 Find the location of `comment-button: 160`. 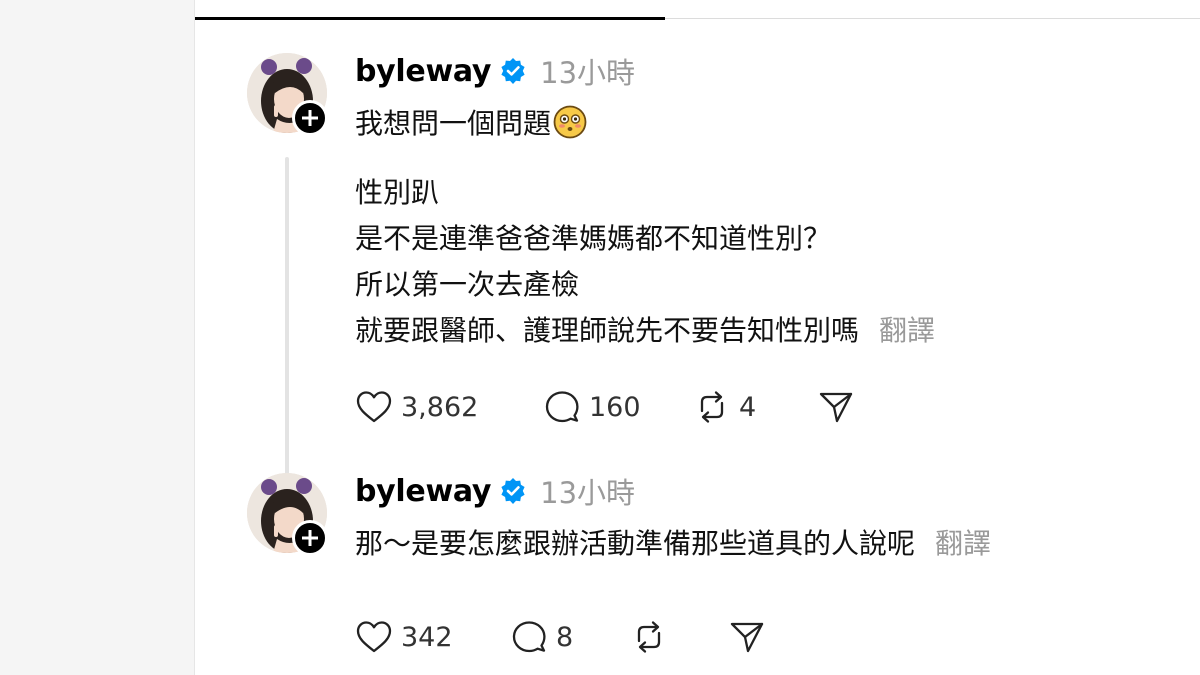

comment-button: 160 is located at coordinates (618, 407).